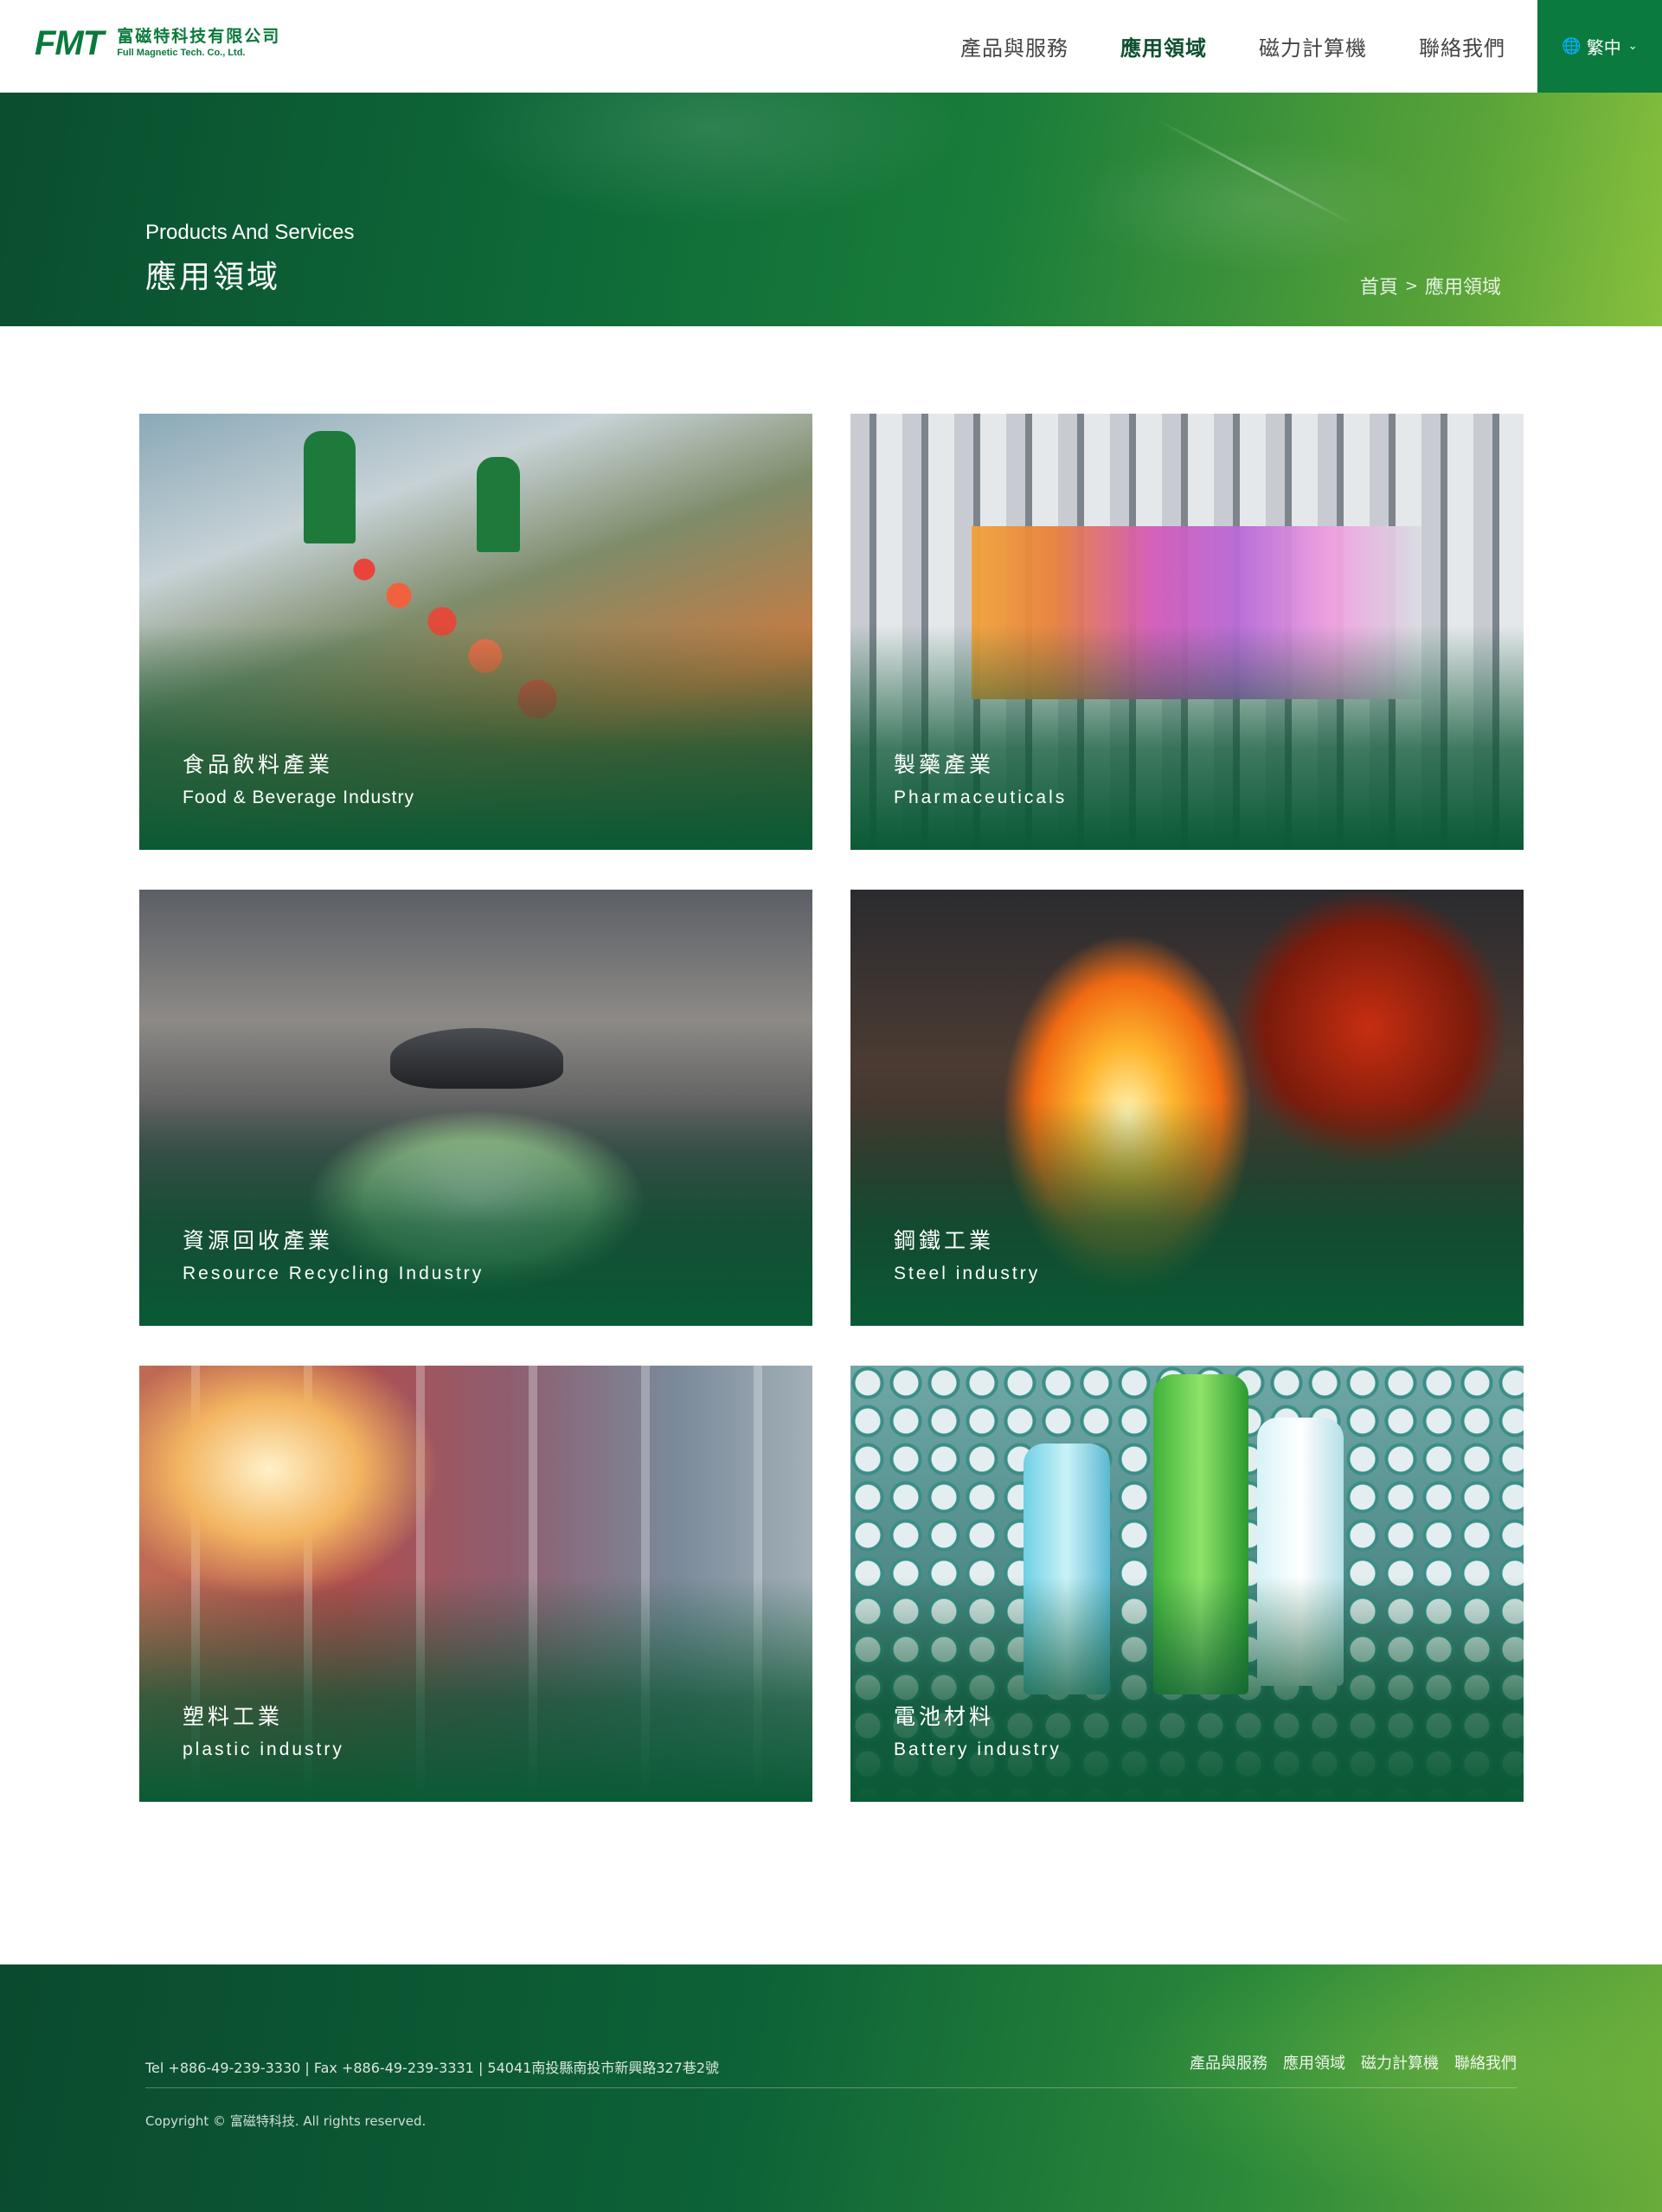  What do you see at coordinates (69, 43) in the screenshot?
I see `logo-mark: FMT` at bounding box center [69, 43].